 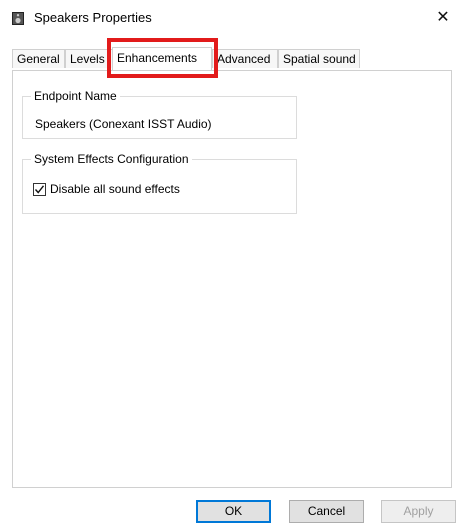 What do you see at coordinates (123, 124) in the screenshot?
I see `endpoint-name-value: Speakers (Conexant ISST Audio)` at bounding box center [123, 124].